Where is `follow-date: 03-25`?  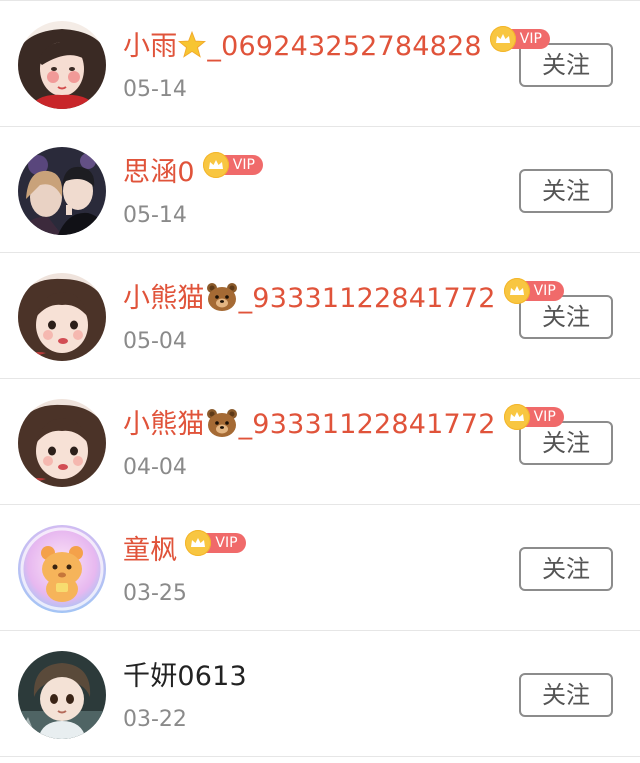 follow-date: 03-25 is located at coordinates (155, 593).